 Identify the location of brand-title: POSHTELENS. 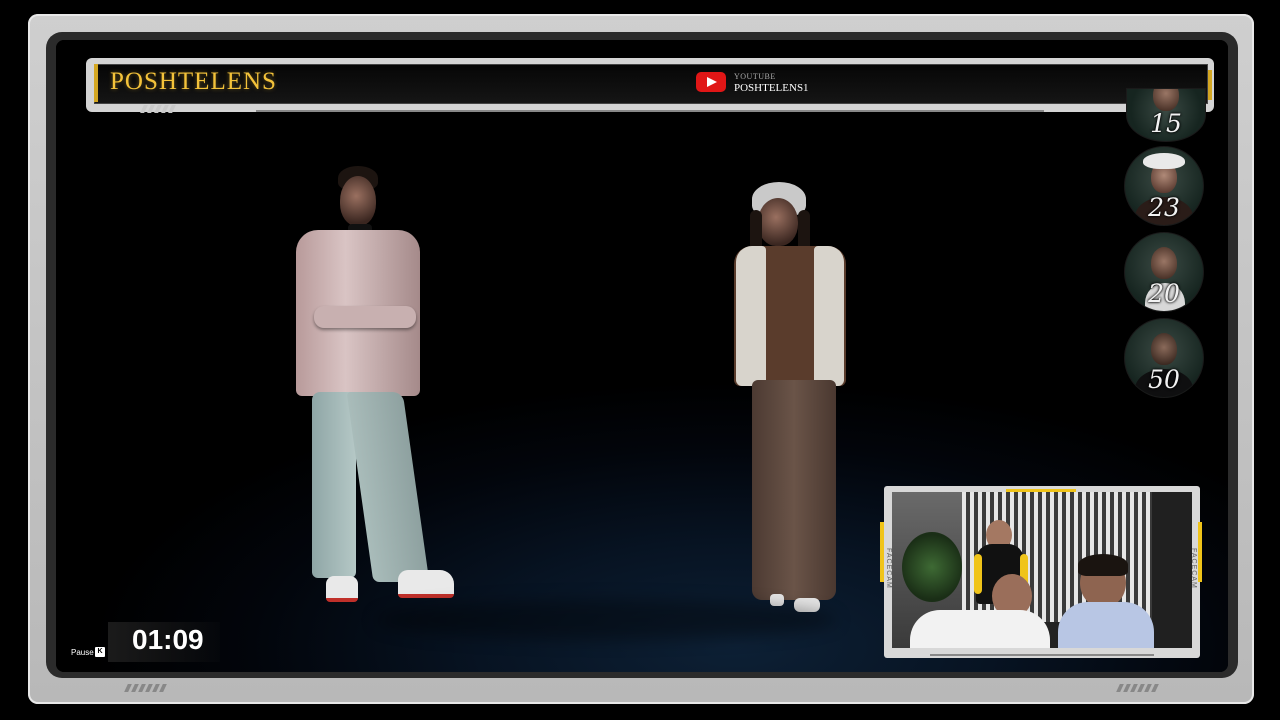
(193, 81).